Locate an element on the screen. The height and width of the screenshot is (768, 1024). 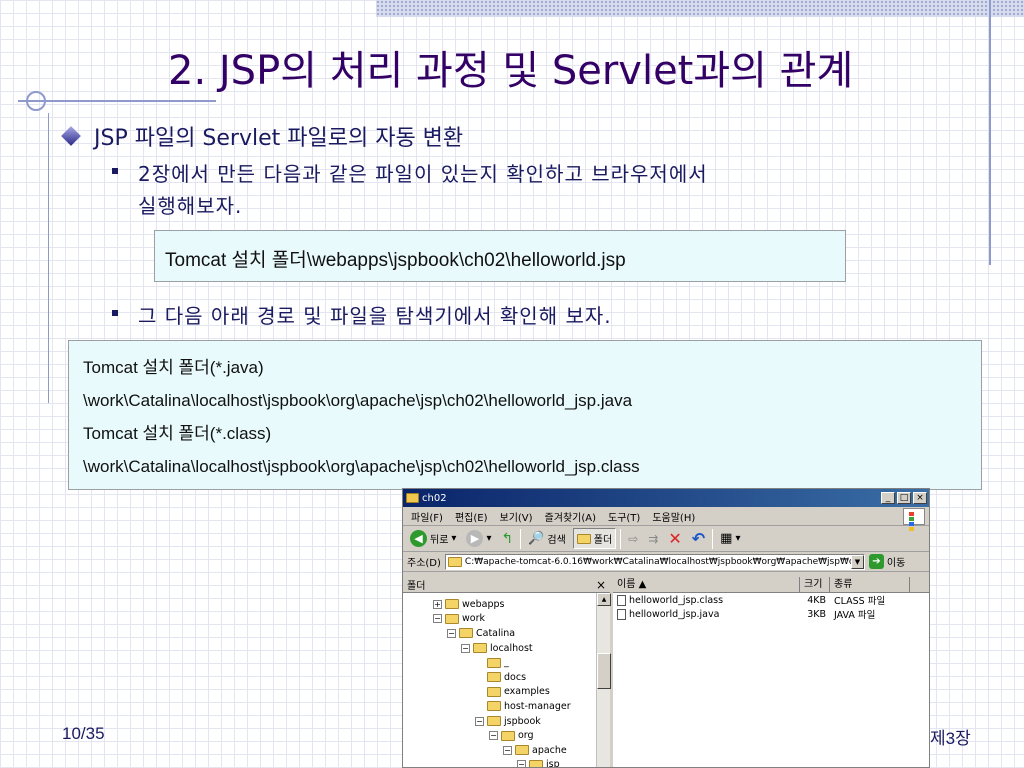
delete-button: ✕ is located at coordinates (674, 538).